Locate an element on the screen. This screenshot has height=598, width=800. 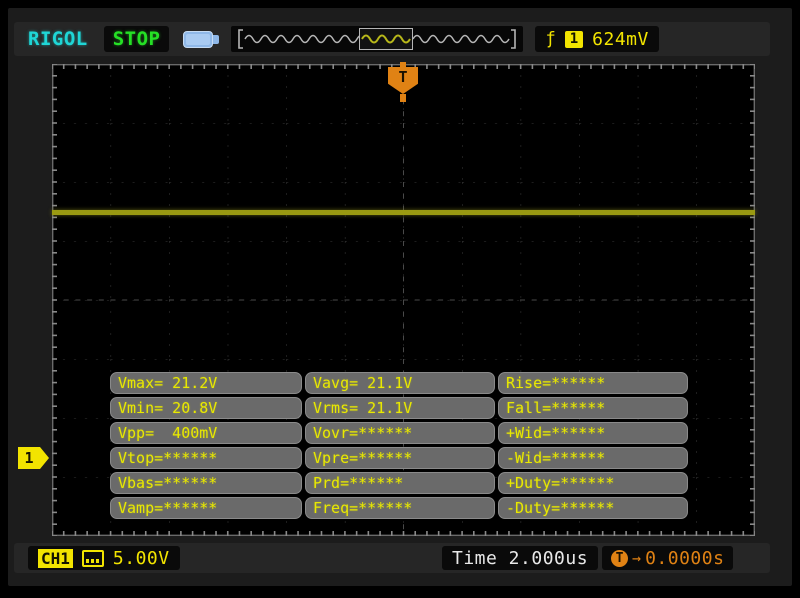
channel1-waveform-trace is located at coordinates (403, 212).